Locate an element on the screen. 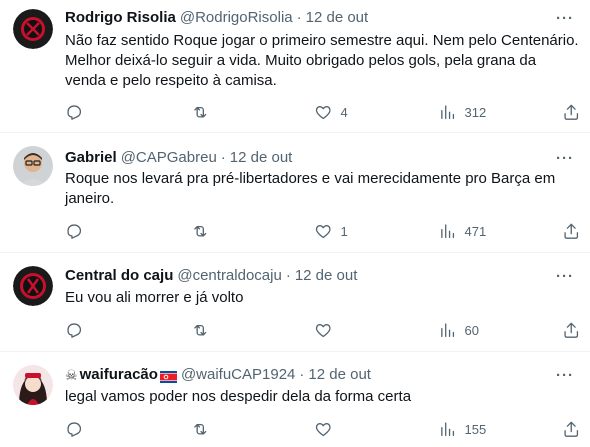 The height and width of the screenshot is (447, 590). author-name: Gabriel is located at coordinates (91, 158).